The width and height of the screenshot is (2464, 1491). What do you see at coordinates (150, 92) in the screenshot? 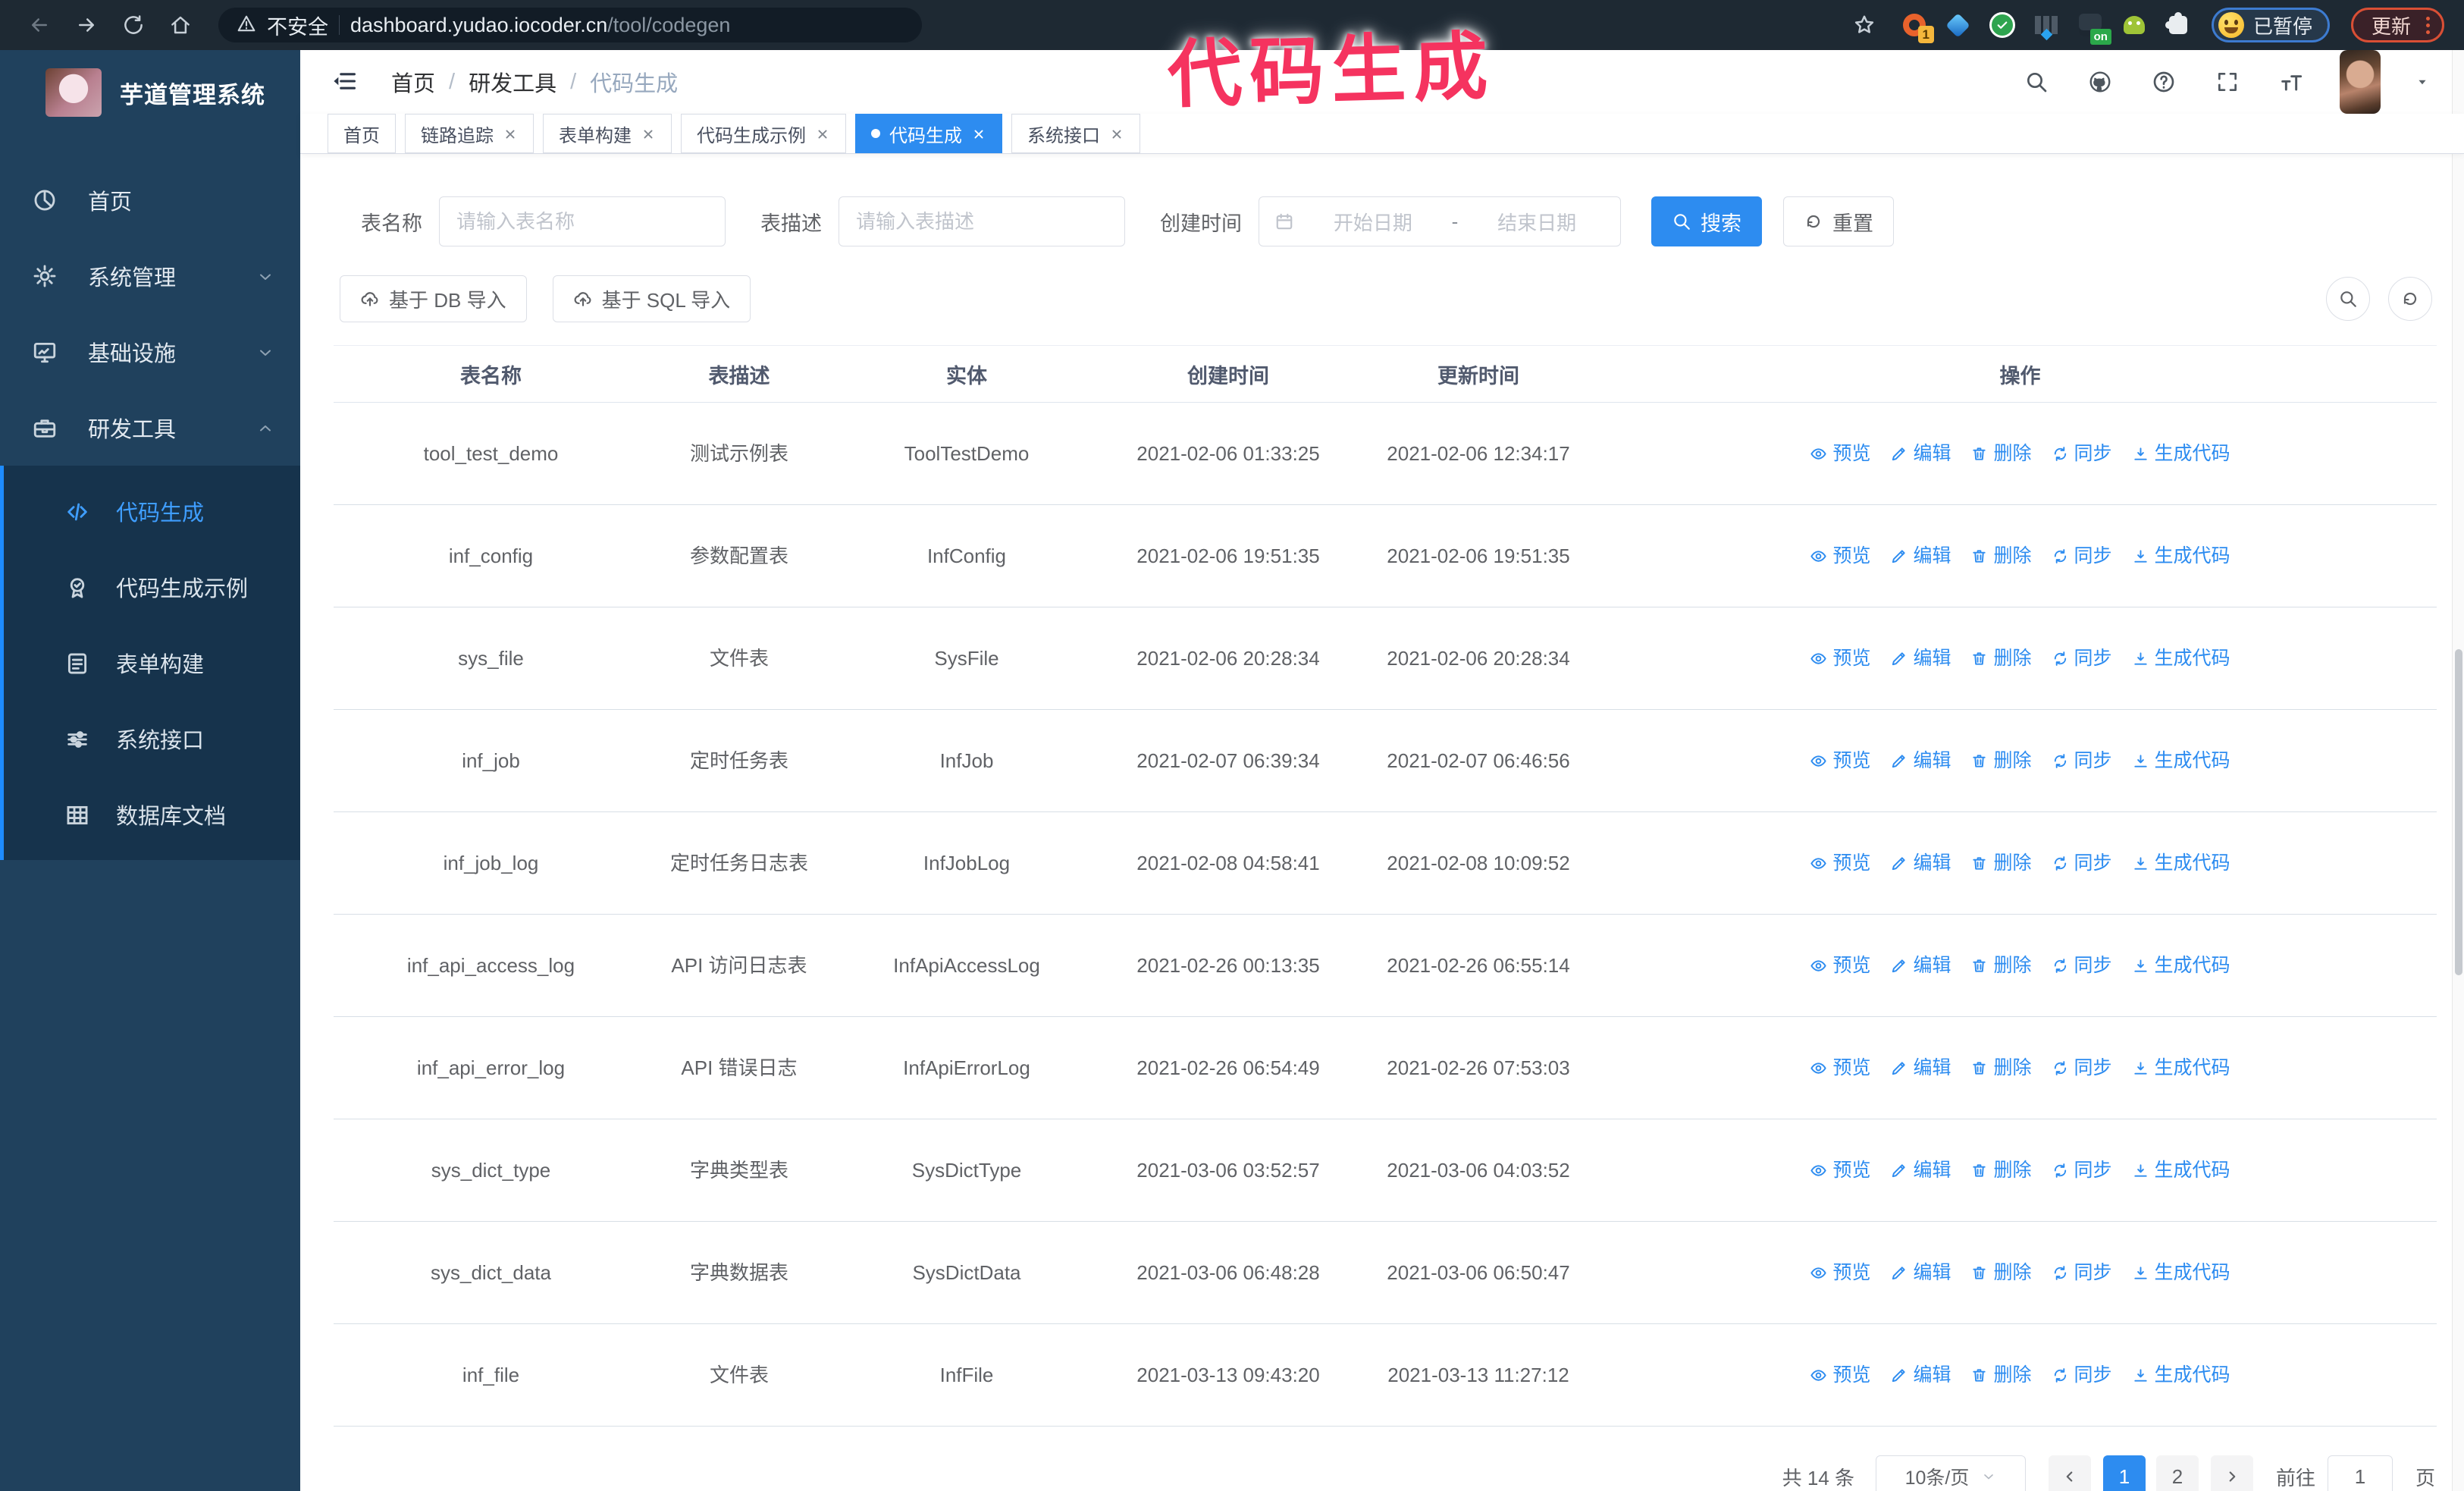
I see `app-logo: 芋道管理系统` at bounding box center [150, 92].